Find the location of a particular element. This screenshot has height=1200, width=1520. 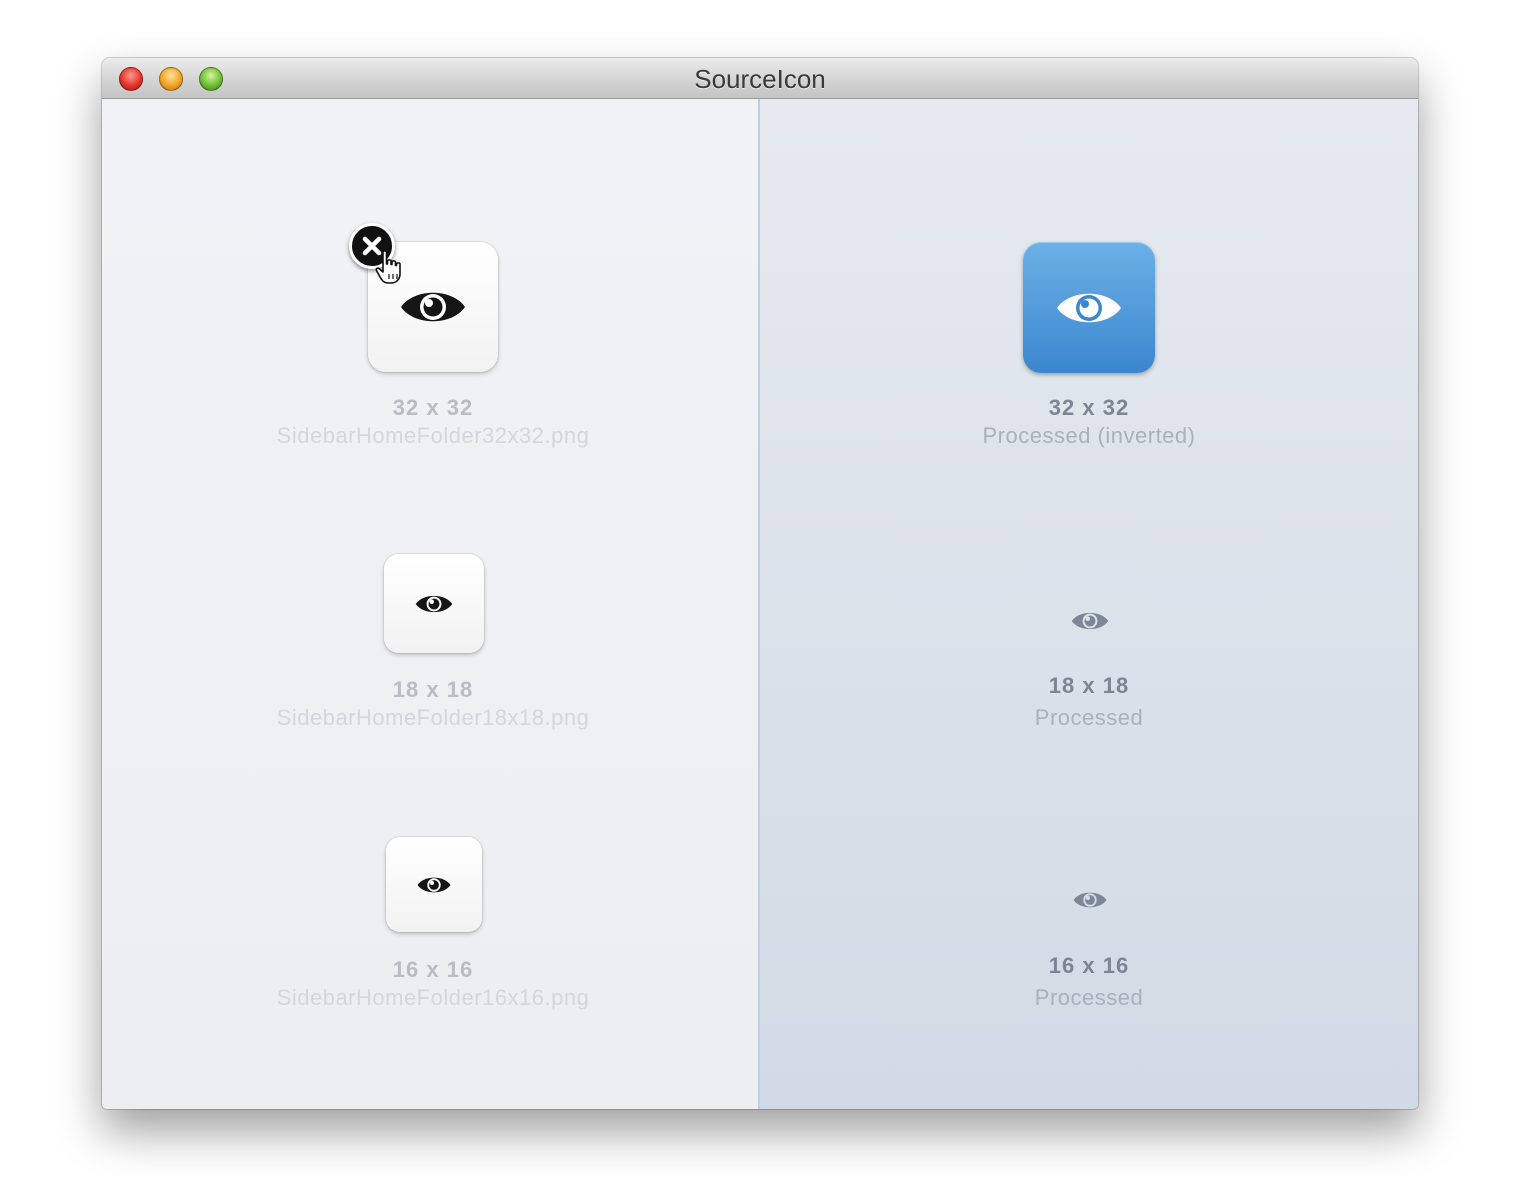

processed-size-label-18: 18 x 18 is located at coordinates (1089, 685).